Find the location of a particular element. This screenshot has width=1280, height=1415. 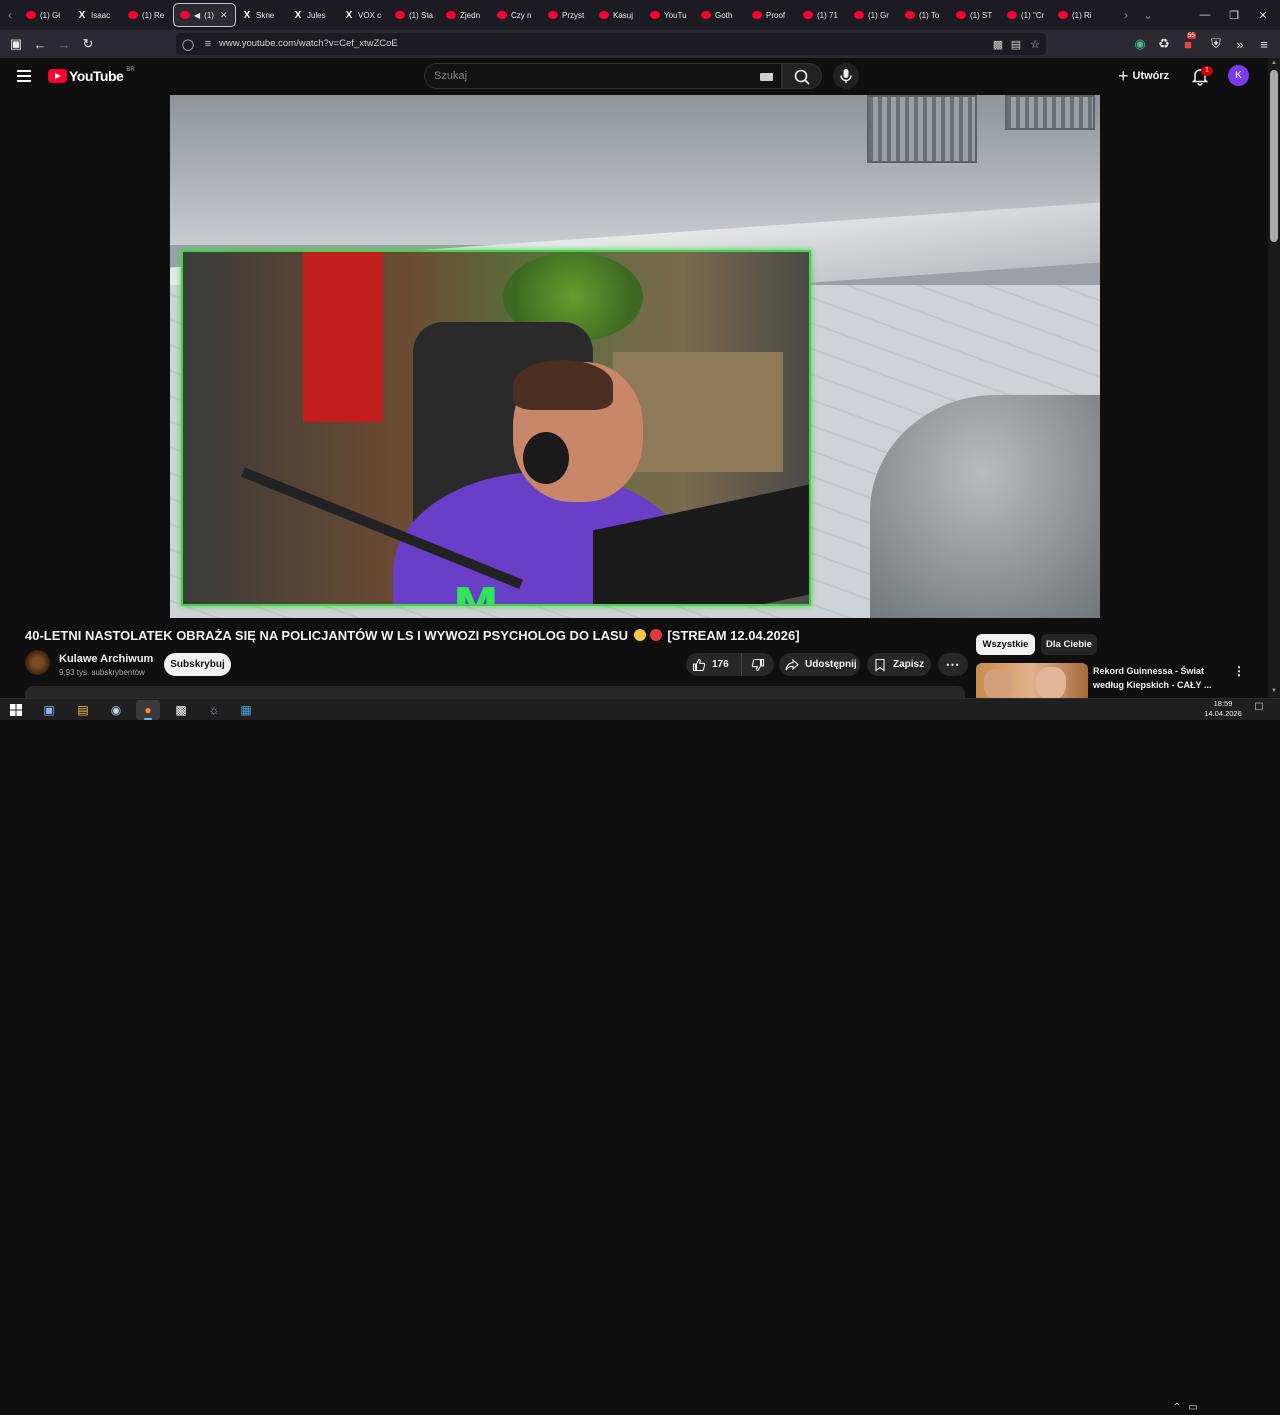

browser-tab: Czy n is located at coordinates (516, 15).